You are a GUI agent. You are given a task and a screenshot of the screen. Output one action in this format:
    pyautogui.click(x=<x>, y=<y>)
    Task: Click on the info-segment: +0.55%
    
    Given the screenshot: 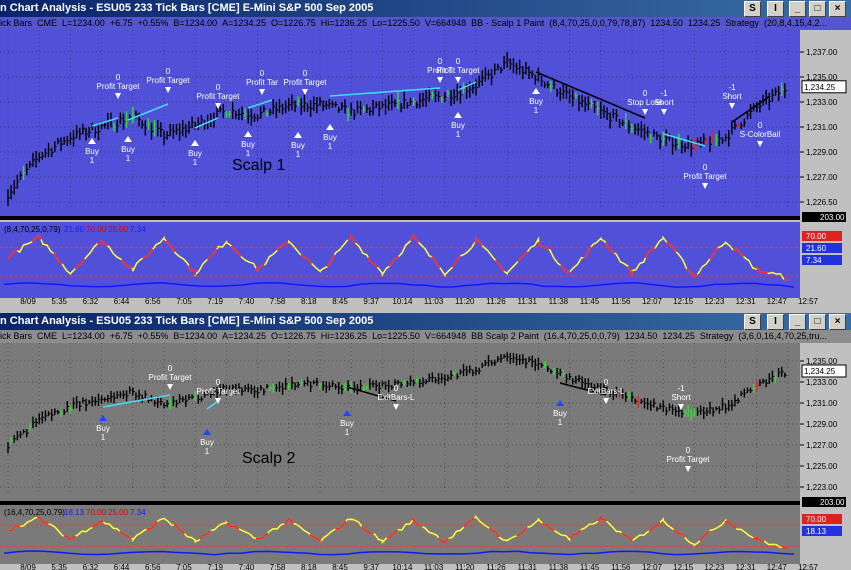 What is the action you would take?
    pyautogui.click(x=153, y=23)
    